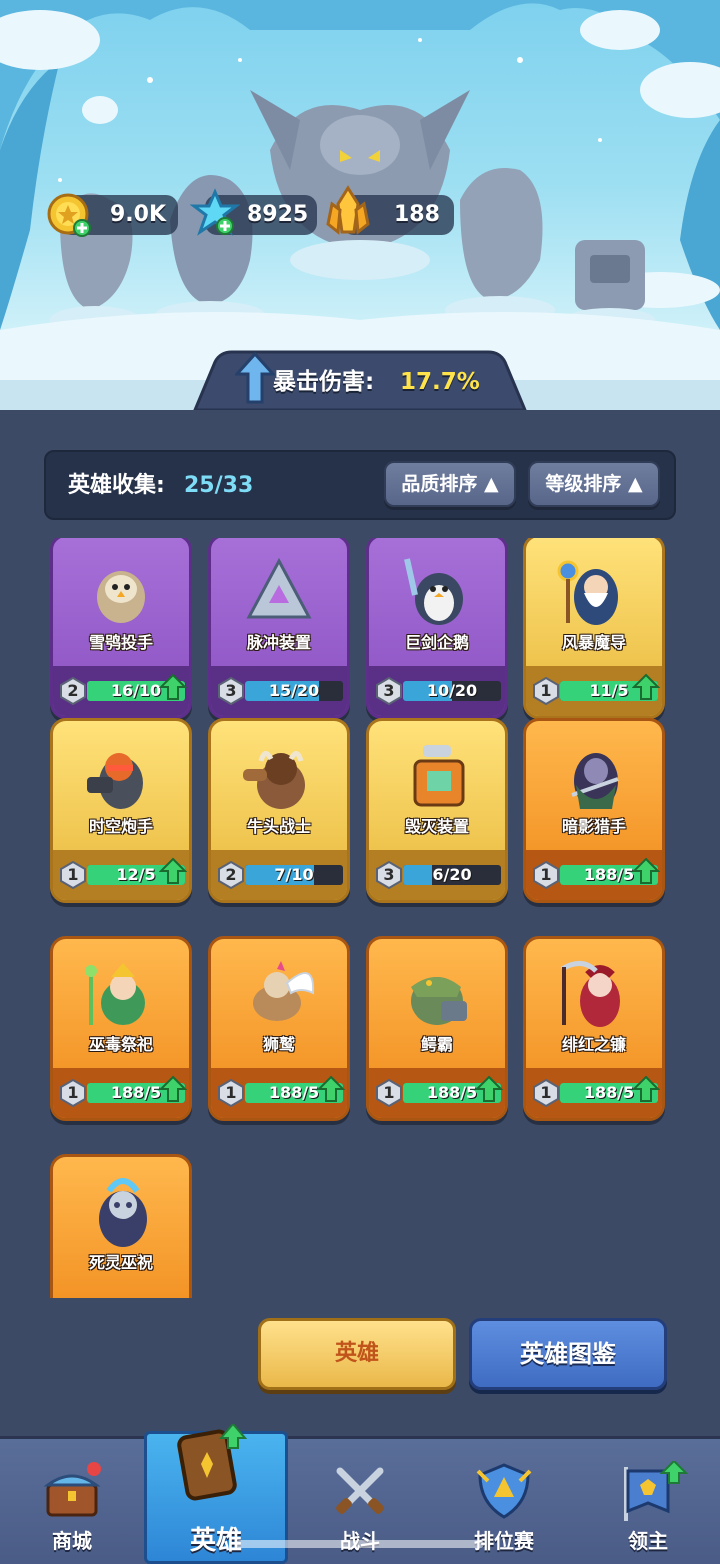 This screenshot has height=1564, width=720. What do you see at coordinates (279, 628) in the screenshot?
I see `hero-card: 脉冲装置 3 15/20` at bounding box center [279, 628].